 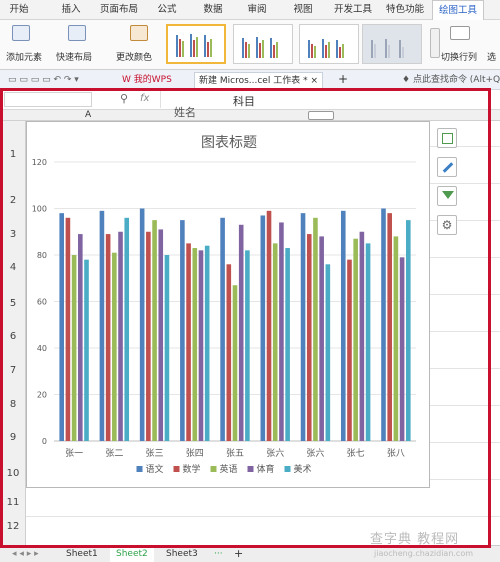 I want to click on sheet-tab: Sheet2, so click(x=132, y=554).